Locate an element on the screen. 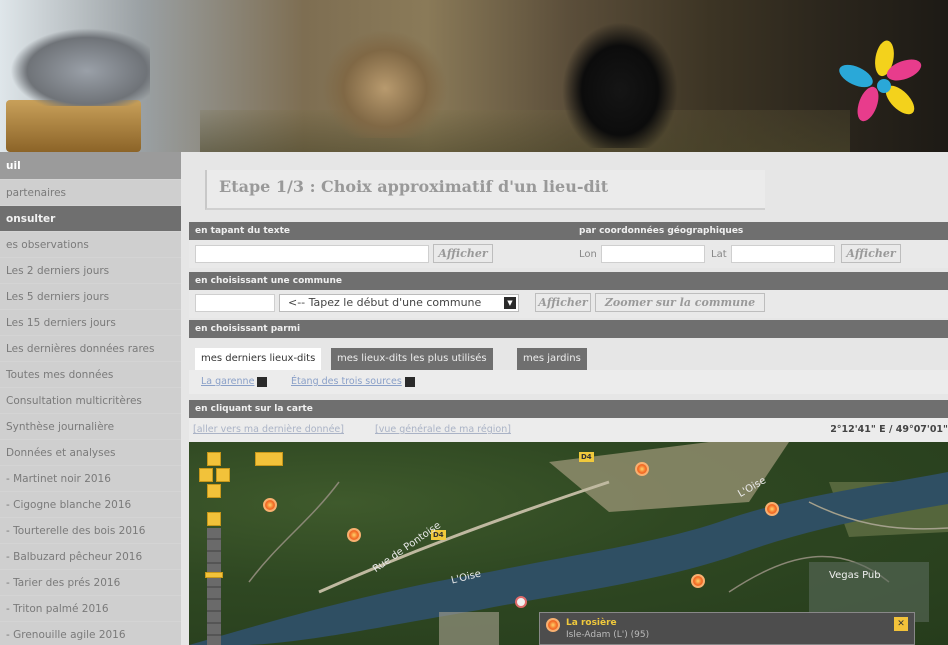 This screenshot has width=948, height=645. commune-afficher-button: Afficher is located at coordinates (563, 302).